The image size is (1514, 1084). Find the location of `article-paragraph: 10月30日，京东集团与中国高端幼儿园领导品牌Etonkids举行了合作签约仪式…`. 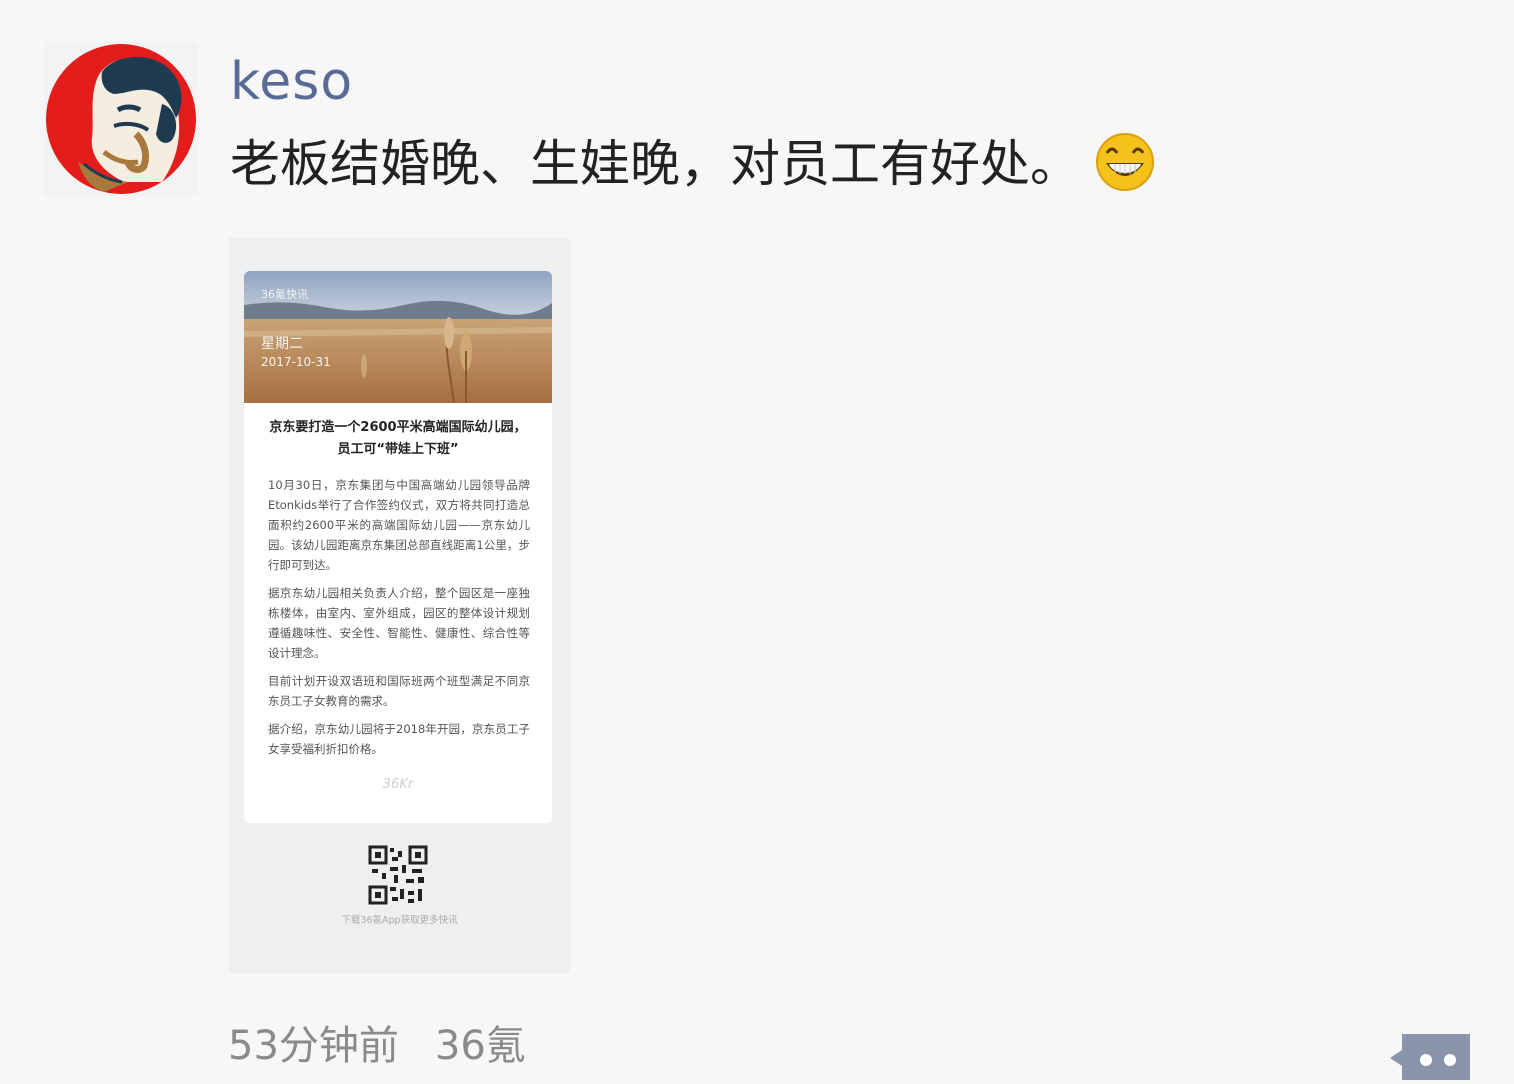

article-paragraph: 10月30日，京东集团与中国高端幼儿园领导品牌Etonkids举行了合作签约仪式… is located at coordinates (399, 525).